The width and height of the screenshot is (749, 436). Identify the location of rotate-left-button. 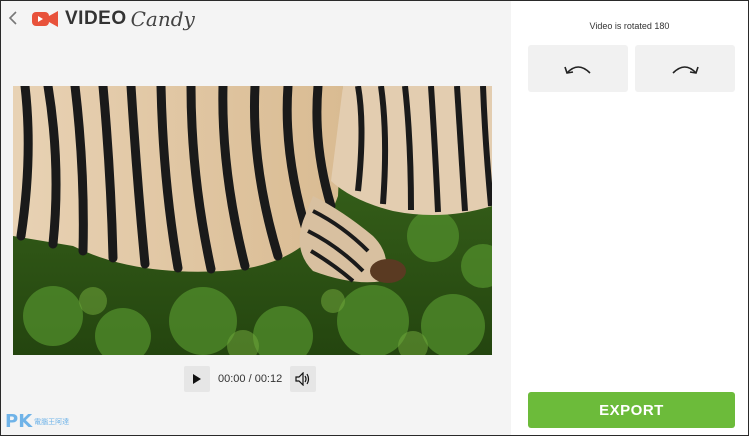
(578, 68).